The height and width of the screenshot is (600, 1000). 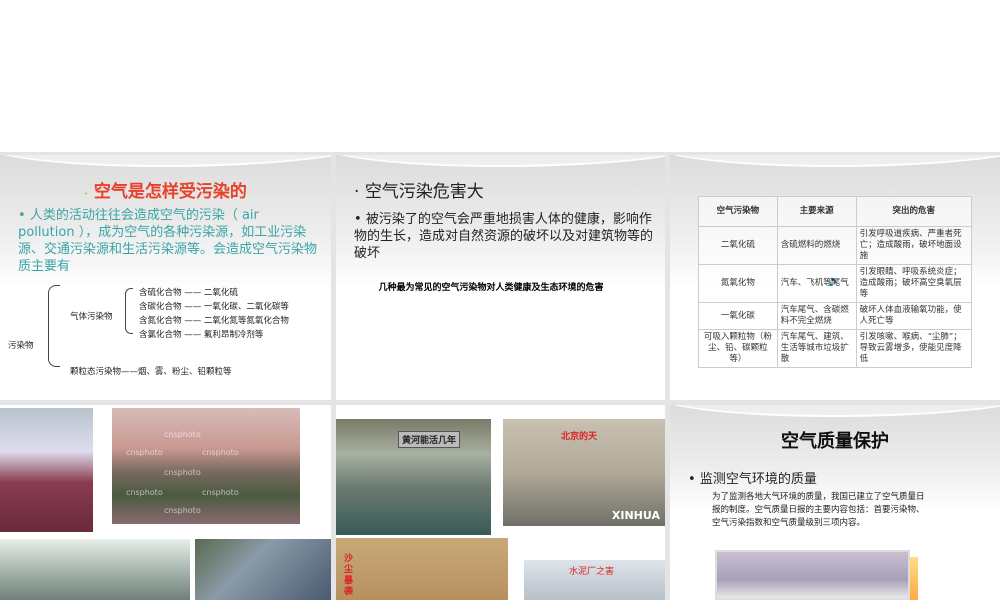 I want to click on photo-cement-factory: 水泥厂之害, so click(x=594, y=580).